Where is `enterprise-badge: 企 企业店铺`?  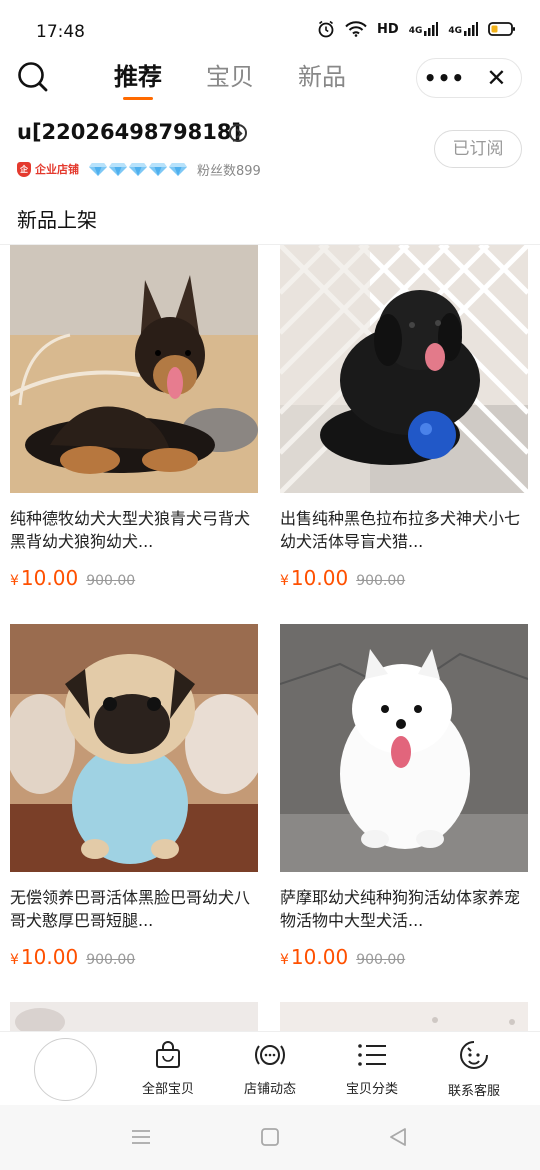 enterprise-badge: 企 企业店铺 is located at coordinates (48, 169).